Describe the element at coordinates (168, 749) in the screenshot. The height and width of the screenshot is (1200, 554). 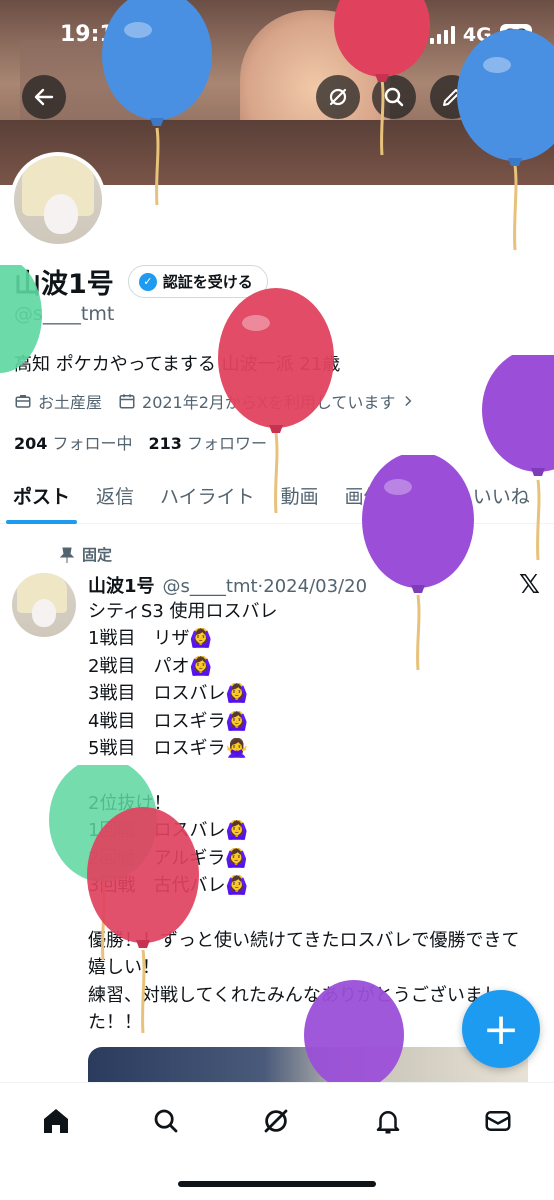
I see `tweet-line: 5戦目 ロスギラ🙅‍♀️` at that location.